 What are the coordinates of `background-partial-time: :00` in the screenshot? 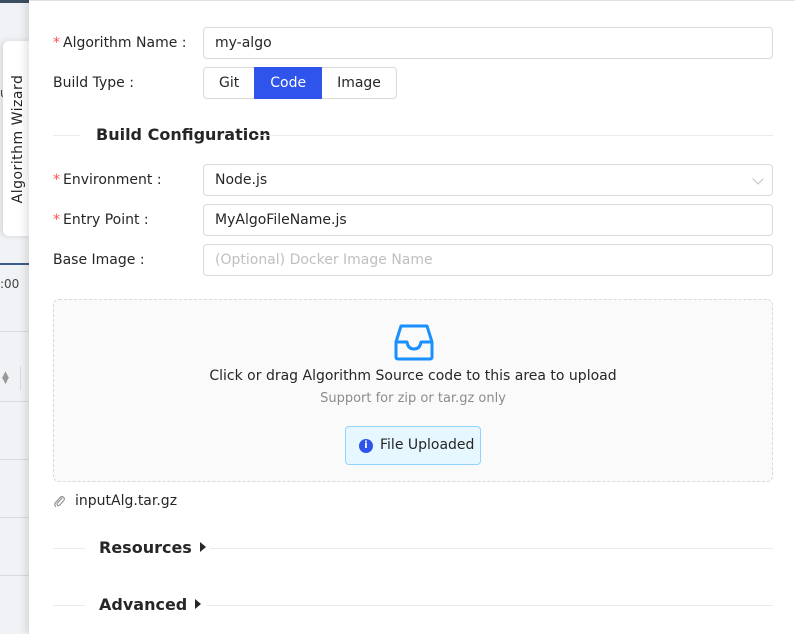 It's located at (10, 284).